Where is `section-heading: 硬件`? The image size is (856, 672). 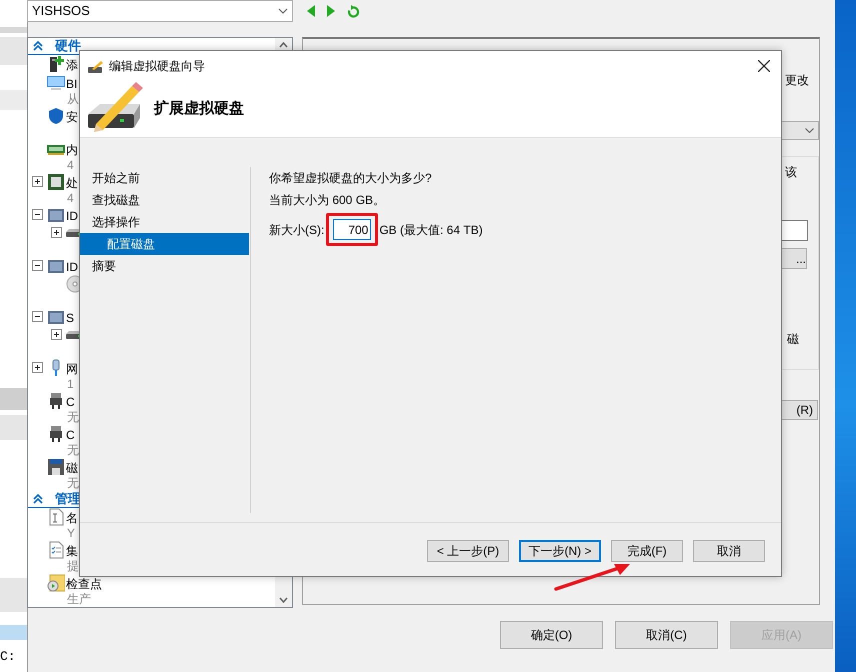
section-heading: 硬件 is located at coordinates (68, 47).